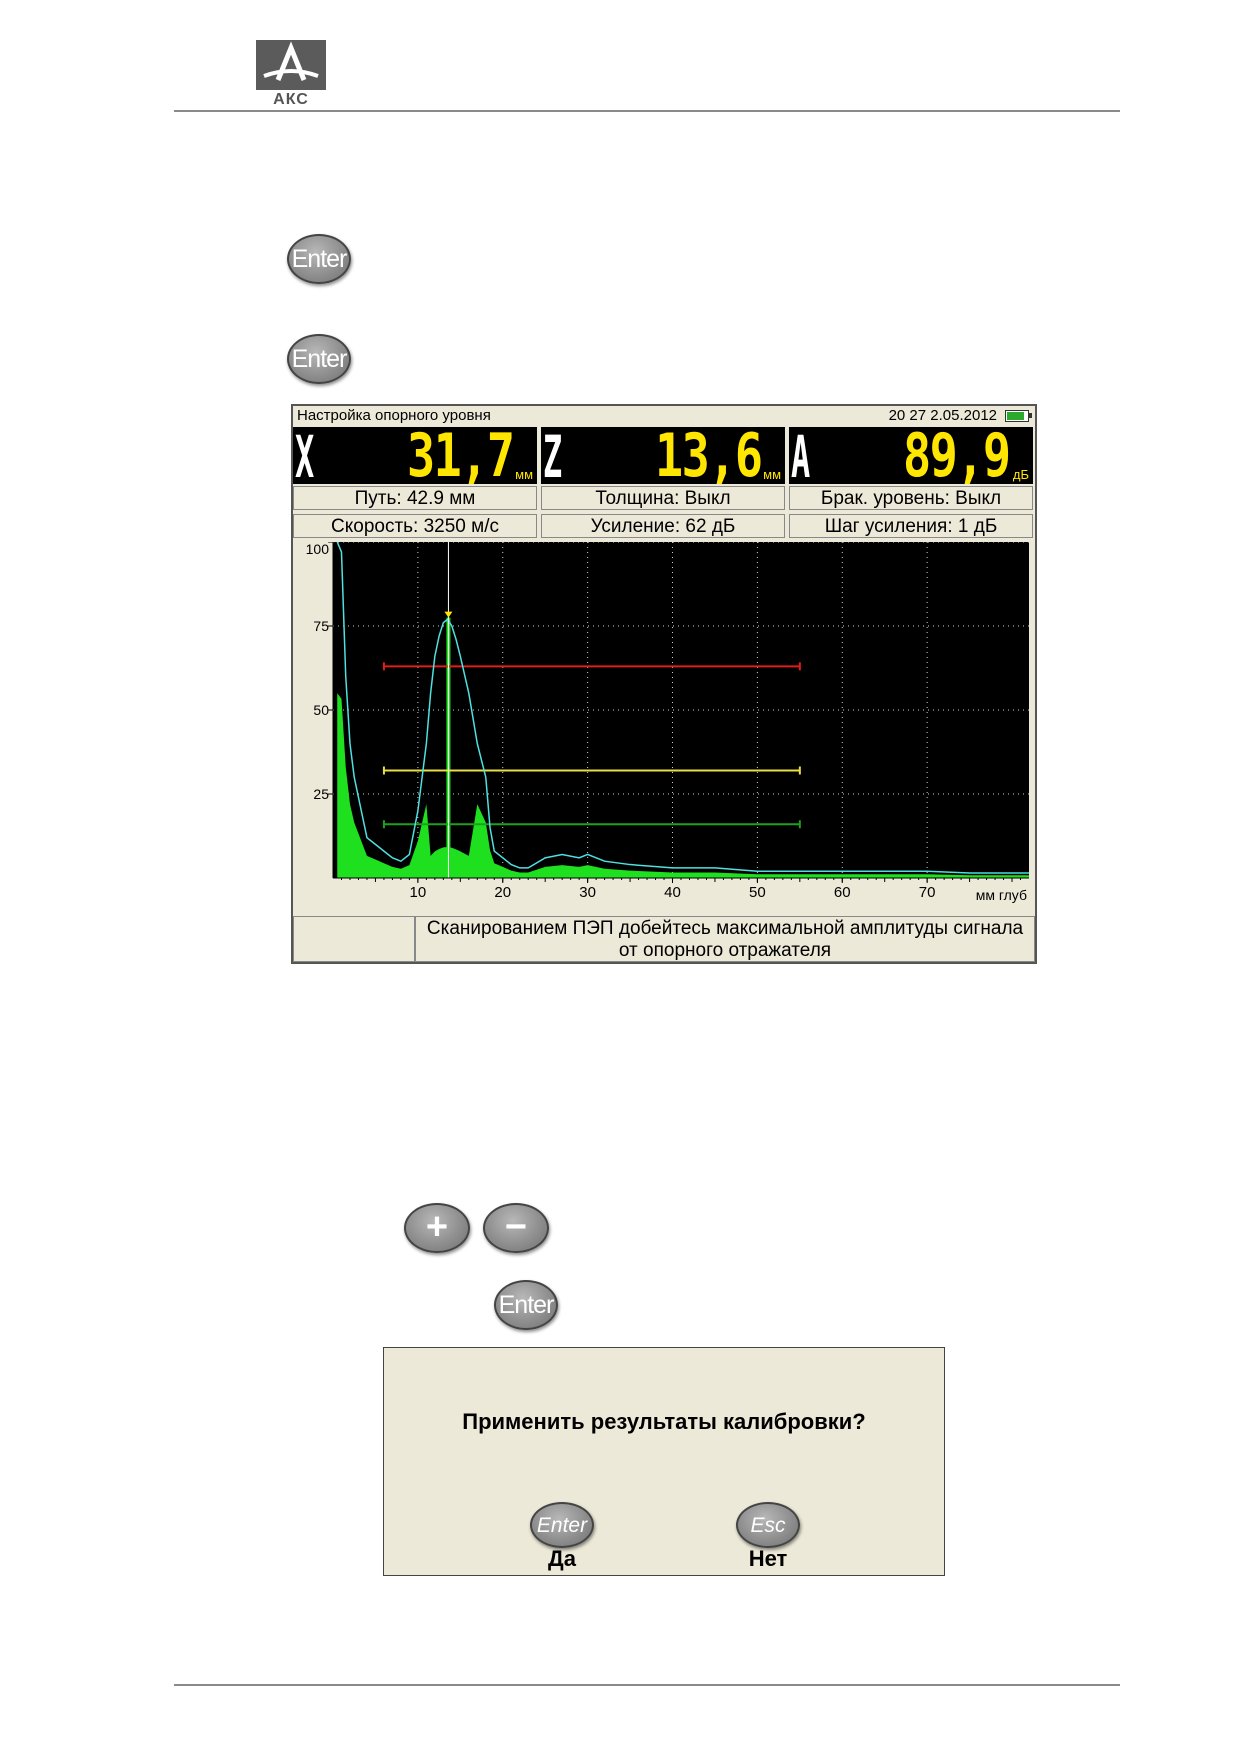 This screenshot has height=1754, width=1240. What do you see at coordinates (415, 526) in the screenshot?
I see `param-speed: Скорость: 3250 м/с` at bounding box center [415, 526].